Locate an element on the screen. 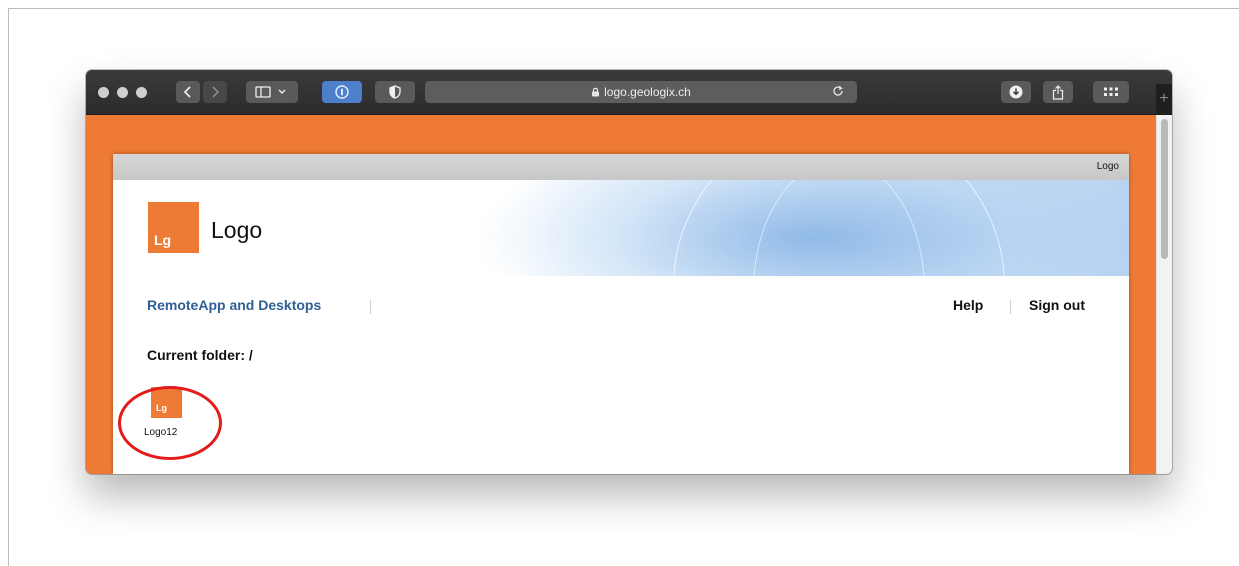  share-icon is located at coordinates (1058, 92).